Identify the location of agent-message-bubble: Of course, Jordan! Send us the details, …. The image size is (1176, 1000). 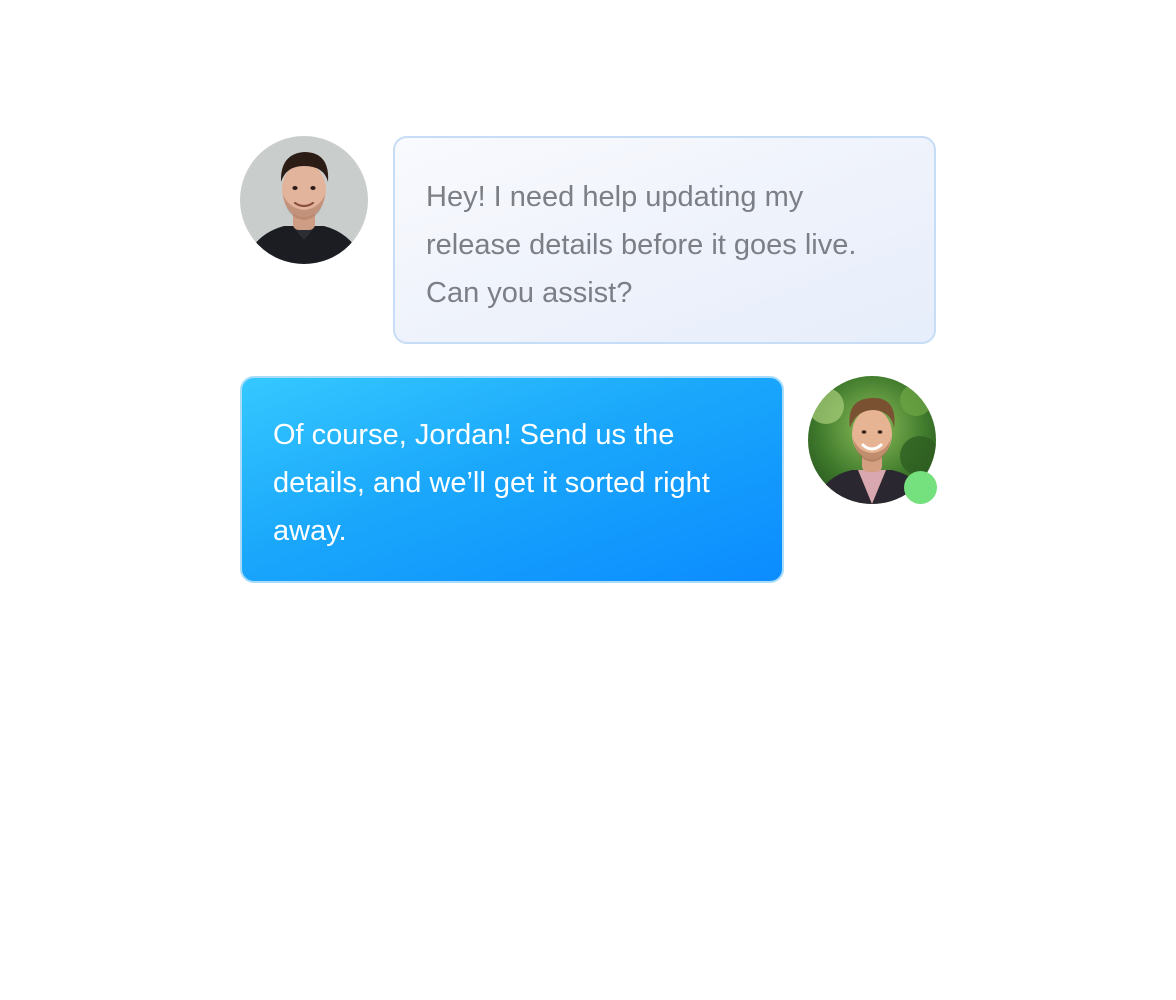
(512, 479).